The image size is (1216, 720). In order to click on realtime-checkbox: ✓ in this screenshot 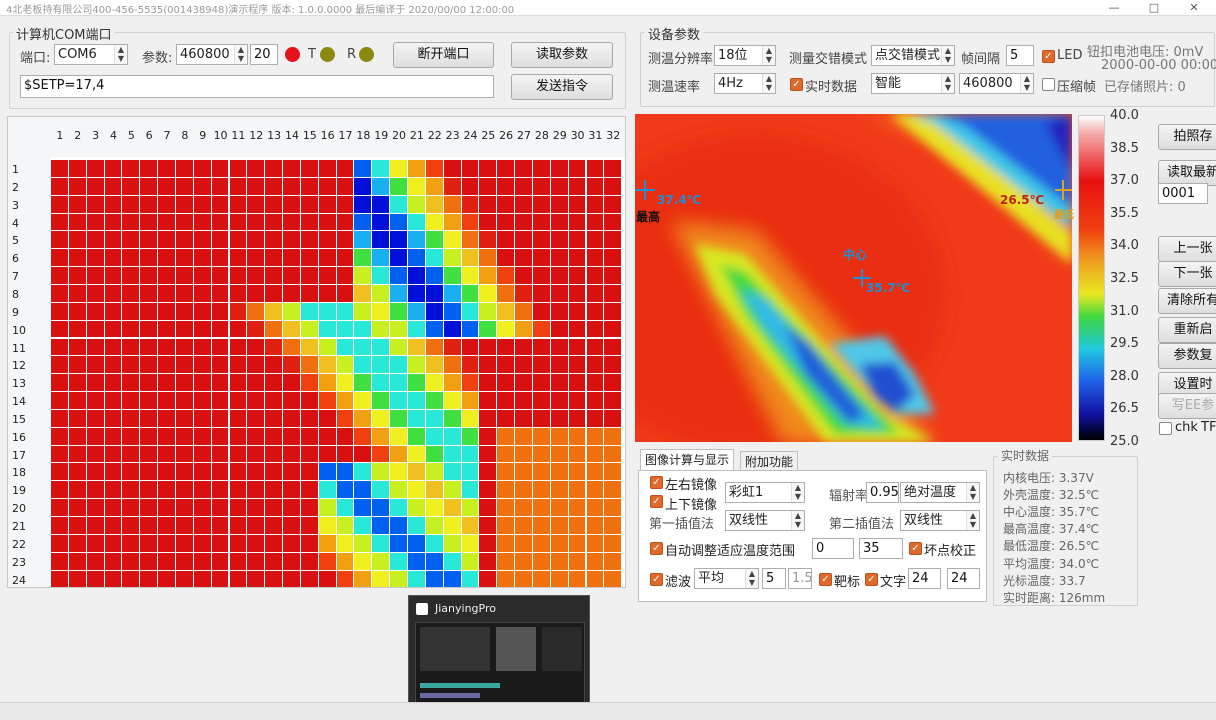, I will do `click(796, 84)`.